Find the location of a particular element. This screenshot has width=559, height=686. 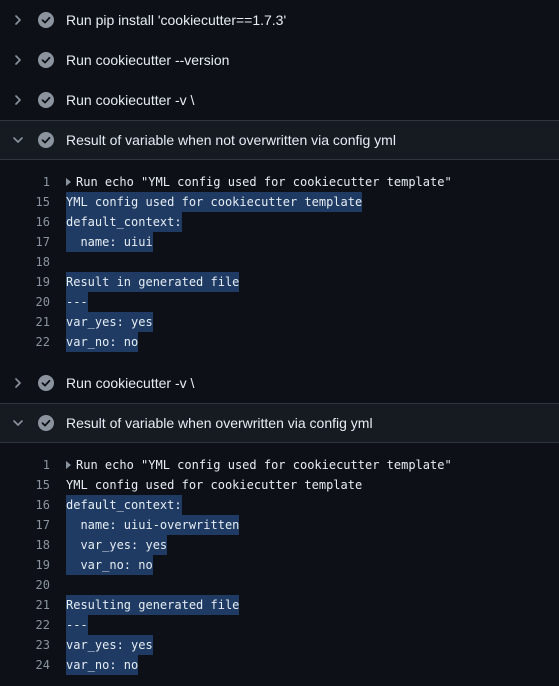

log-line: 23 var_yes: yes is located at coordinates (279, 645).